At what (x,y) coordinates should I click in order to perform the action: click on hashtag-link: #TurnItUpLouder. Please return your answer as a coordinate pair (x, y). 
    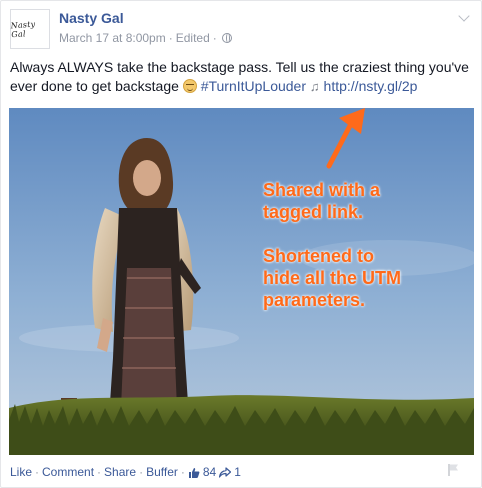
    Looking at the image, I should click on (253, 86).